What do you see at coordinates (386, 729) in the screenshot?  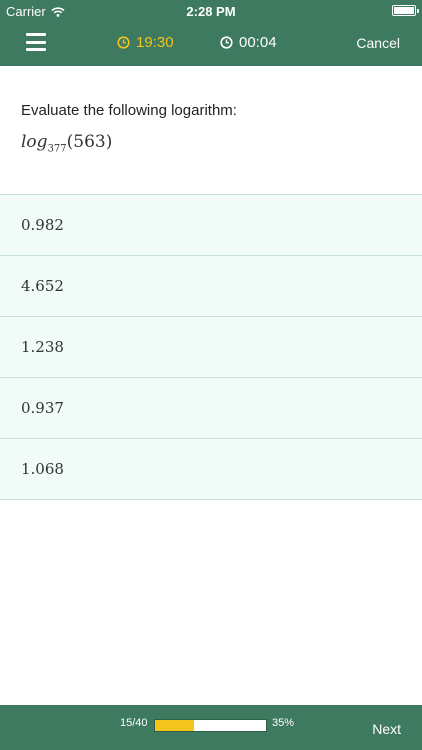 I see `next-button: Next` at bounding box center [386, 729].